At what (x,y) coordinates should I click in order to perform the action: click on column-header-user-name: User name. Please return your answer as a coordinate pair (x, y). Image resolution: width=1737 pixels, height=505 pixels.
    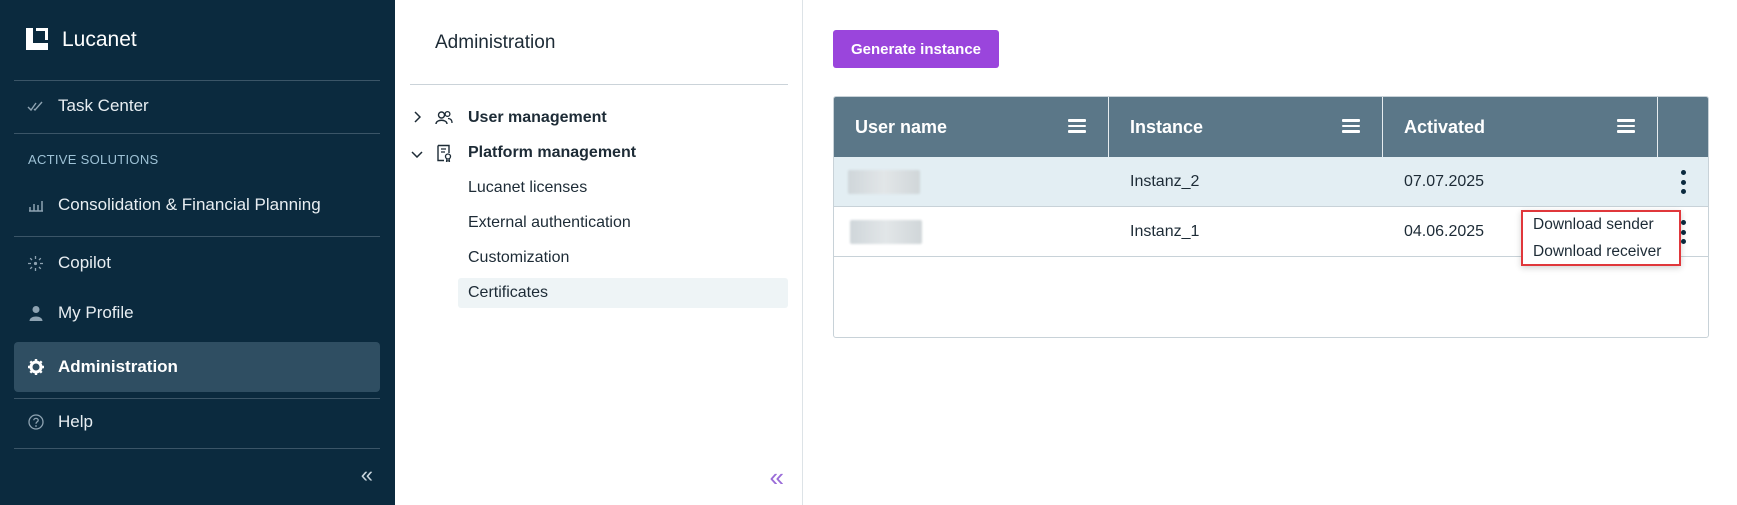
    Looking at the image, I should click on (971, 127).